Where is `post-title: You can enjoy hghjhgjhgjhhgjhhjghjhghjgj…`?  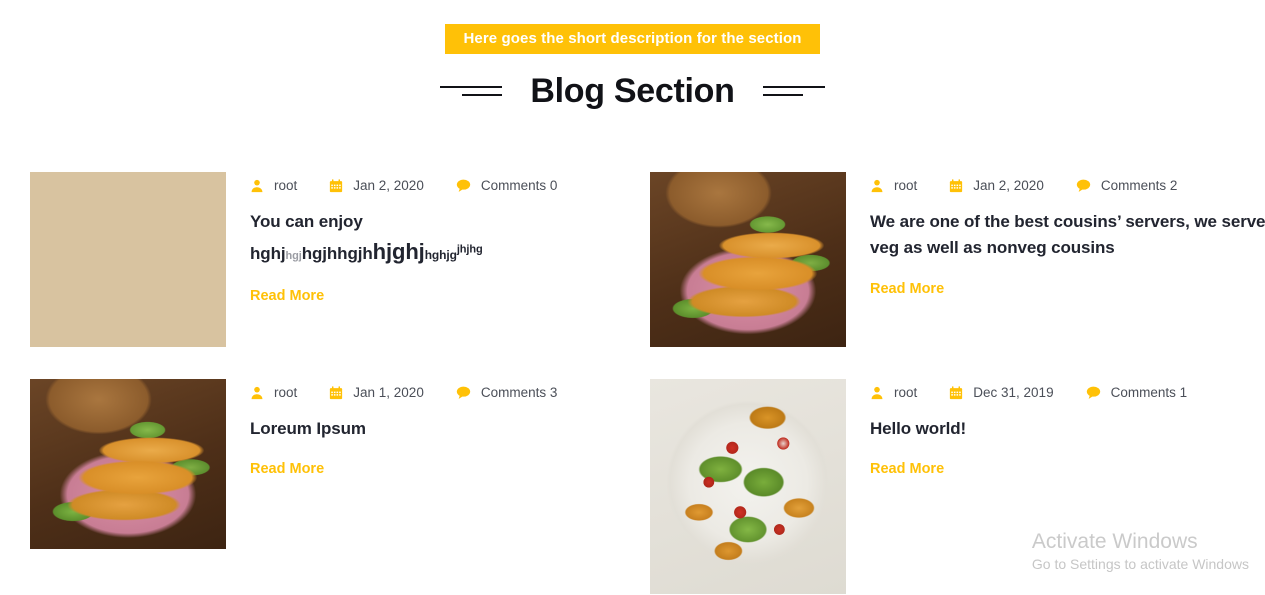
post-title: You can enjoy hghjhgjhgjhhgjhhjghjhghjgj… is located at coordinates (430, 239).